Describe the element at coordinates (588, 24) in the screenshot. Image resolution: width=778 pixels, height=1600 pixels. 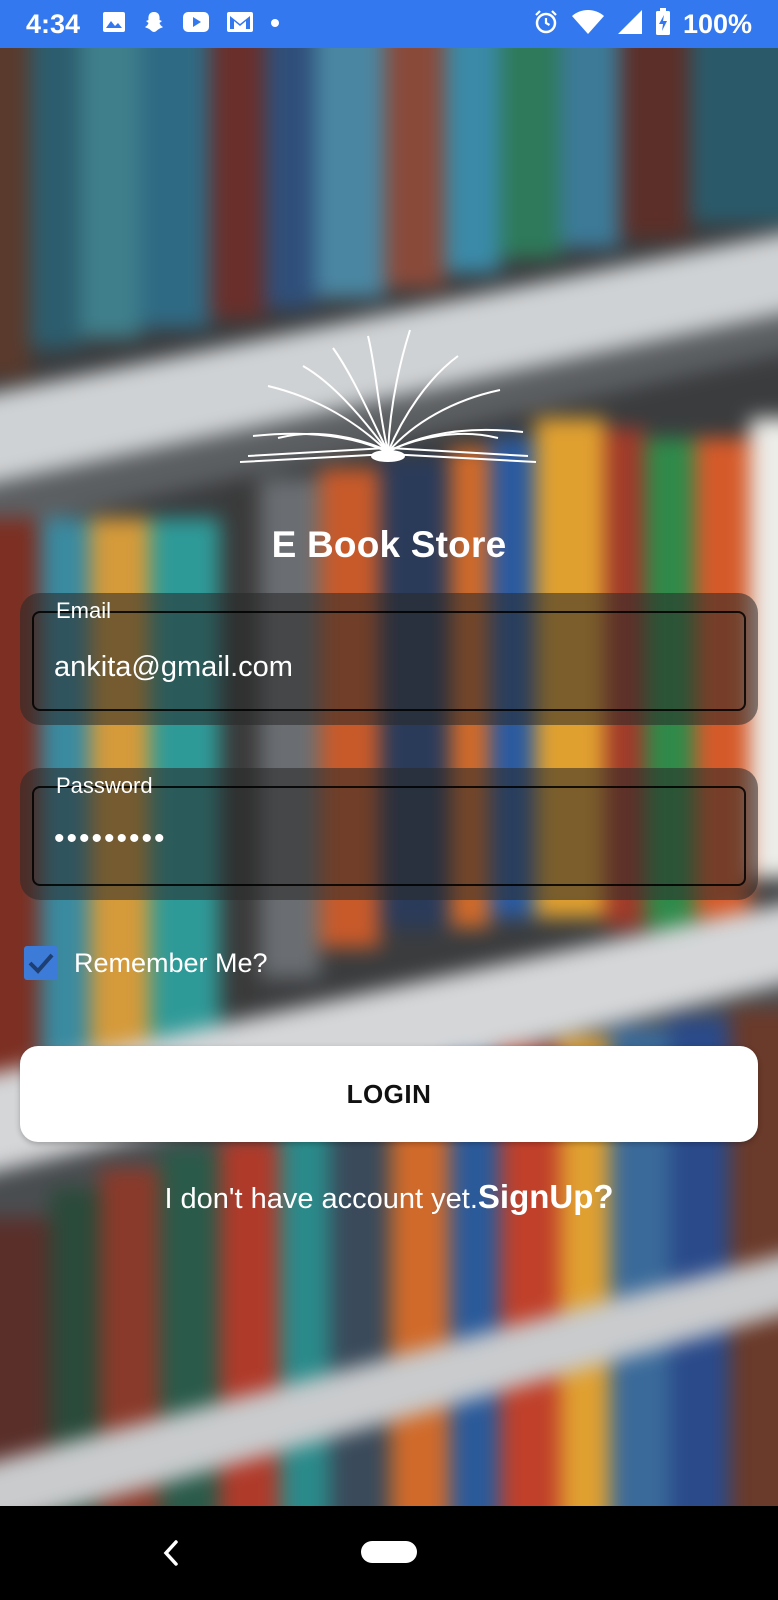
I see `wifi-icon` at that location.